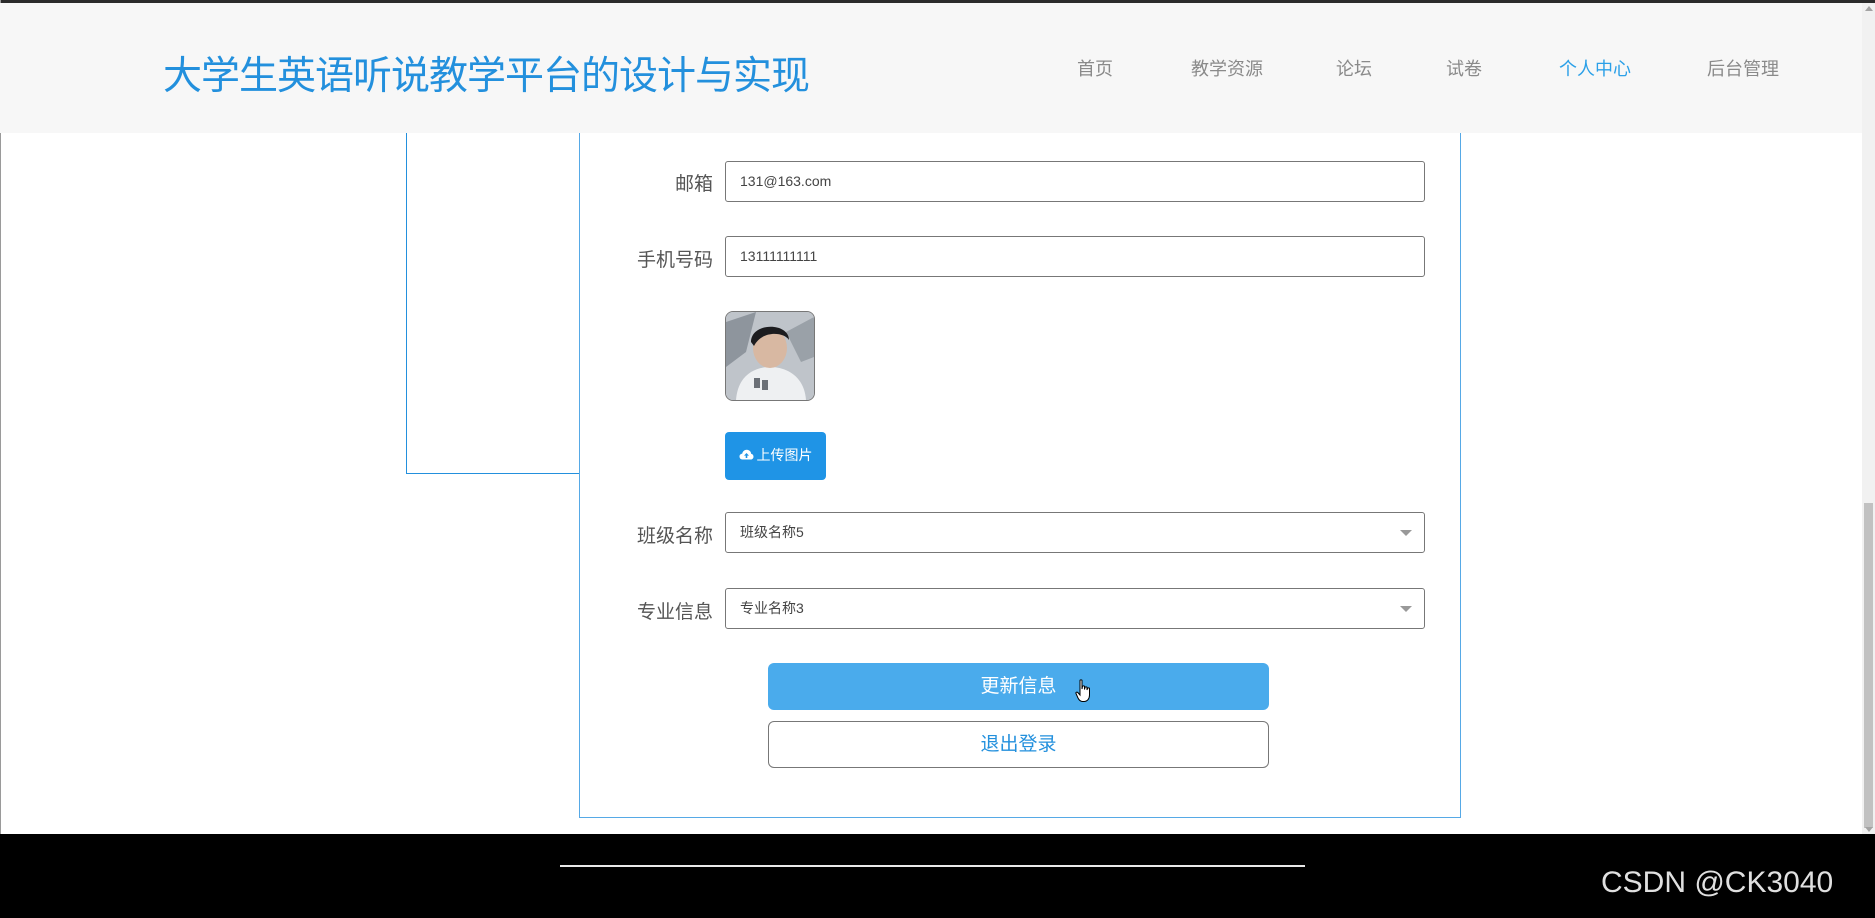 The width and height of the screenshot is (1875, 918). Describe the element at coordinates (1868, 419) in the screenshot. I see `page-scrollbar` at that location.